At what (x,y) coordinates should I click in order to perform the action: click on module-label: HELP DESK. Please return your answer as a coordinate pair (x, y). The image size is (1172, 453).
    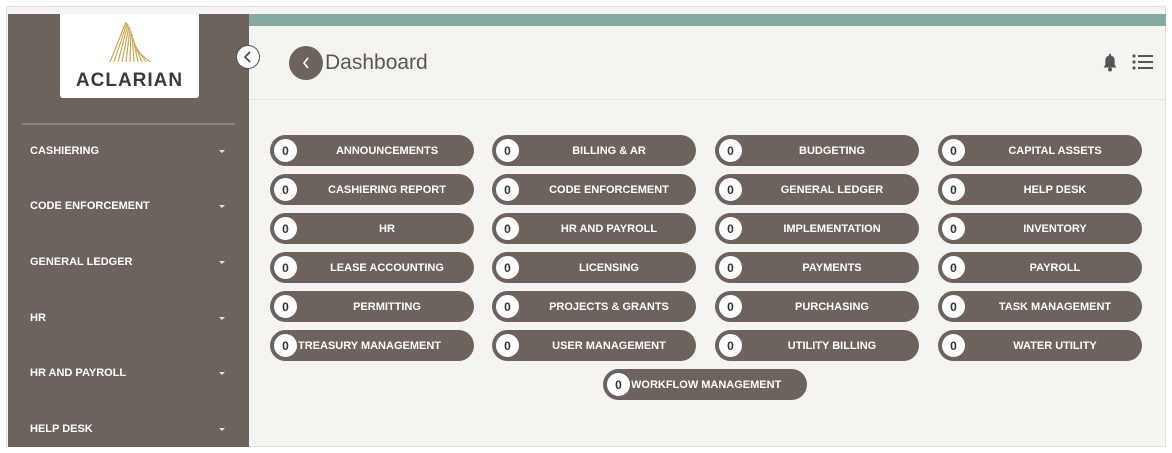
    Looking at the image, I should click on (1055, 189).